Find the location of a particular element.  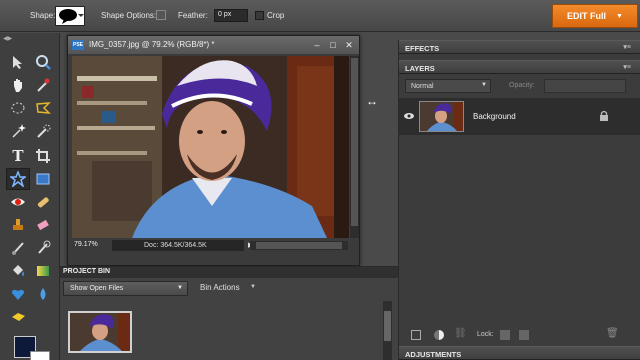

horizontal-scrollbar is located at coordinates (299, 245).